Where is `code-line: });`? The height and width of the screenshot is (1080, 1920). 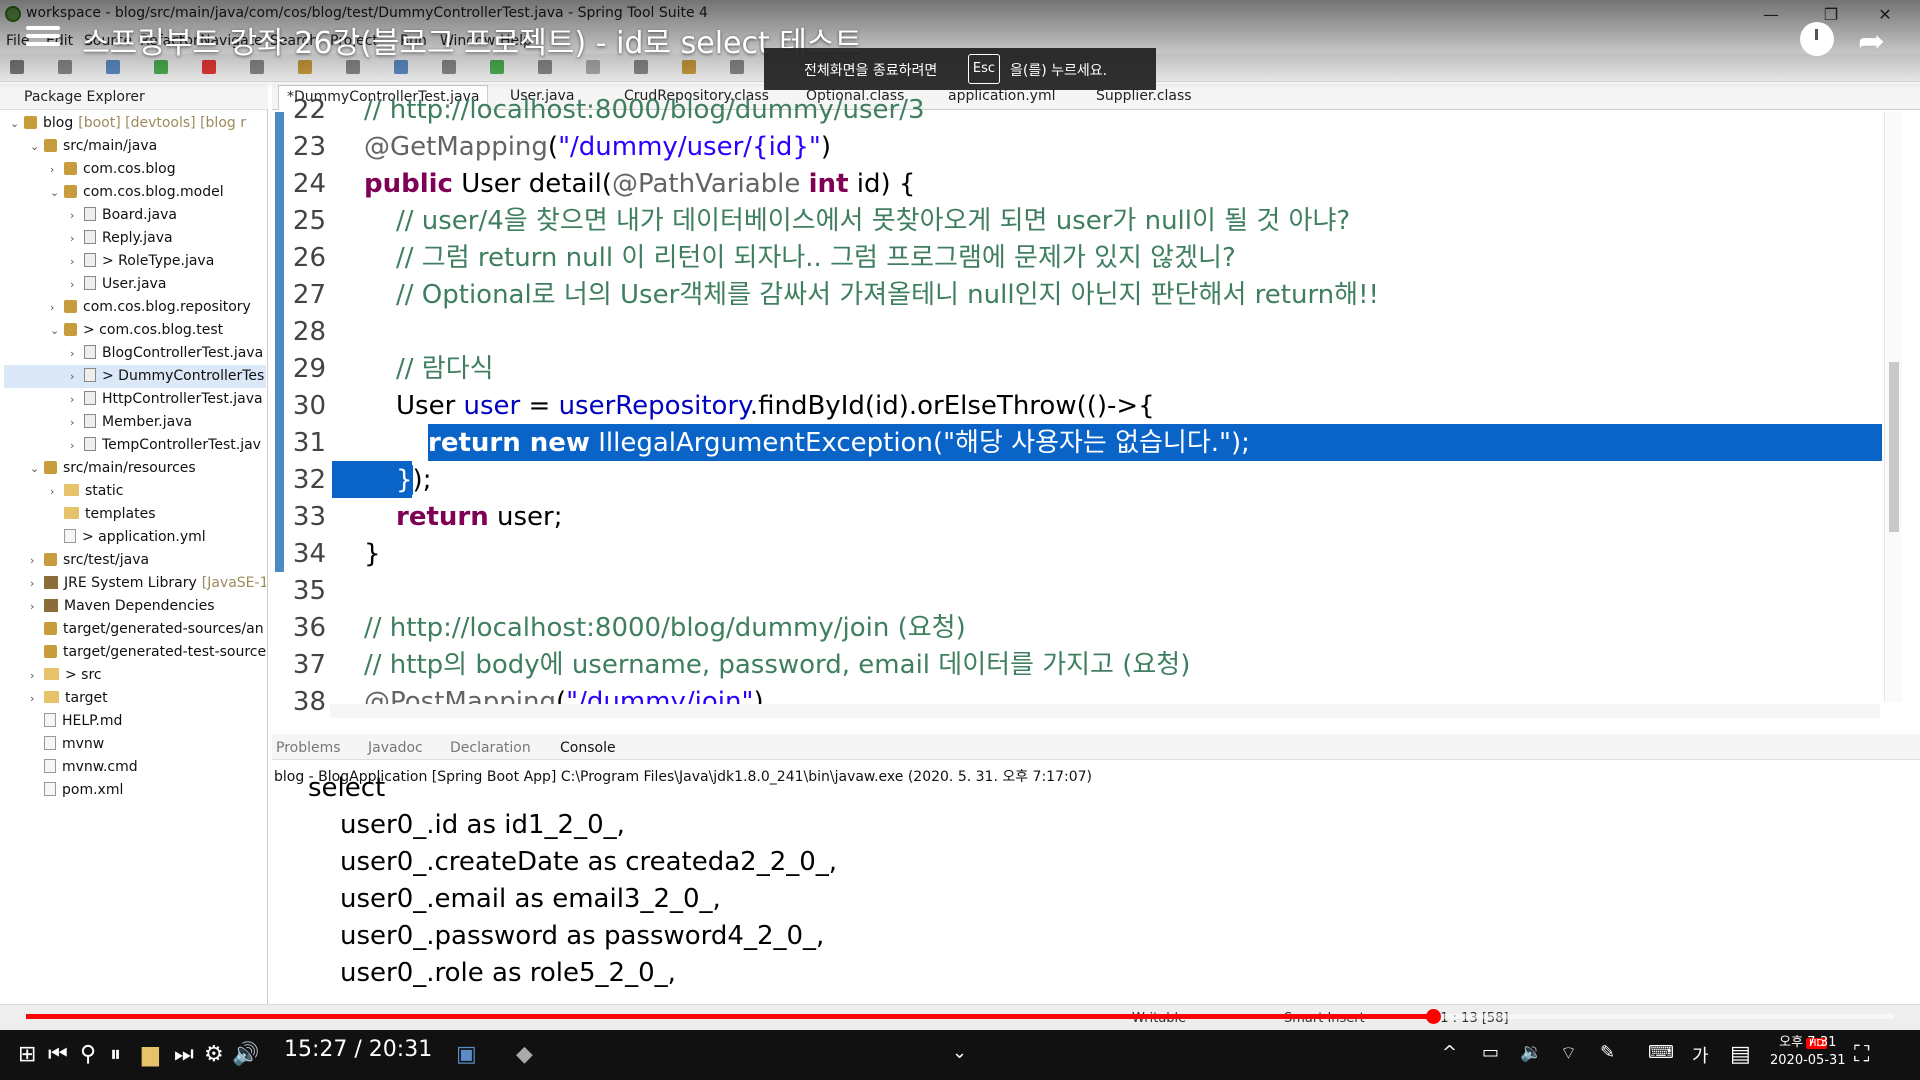 code-line: }); is located at coordinates (413, 480).